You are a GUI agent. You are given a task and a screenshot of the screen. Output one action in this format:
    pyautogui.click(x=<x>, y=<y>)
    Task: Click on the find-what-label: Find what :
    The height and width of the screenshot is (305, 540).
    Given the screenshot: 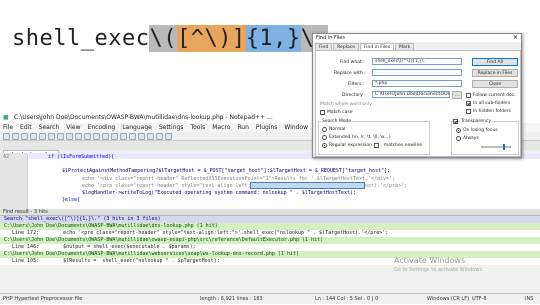 What is the action you would take?
    pyautogui.click(x=352, y=62)
    